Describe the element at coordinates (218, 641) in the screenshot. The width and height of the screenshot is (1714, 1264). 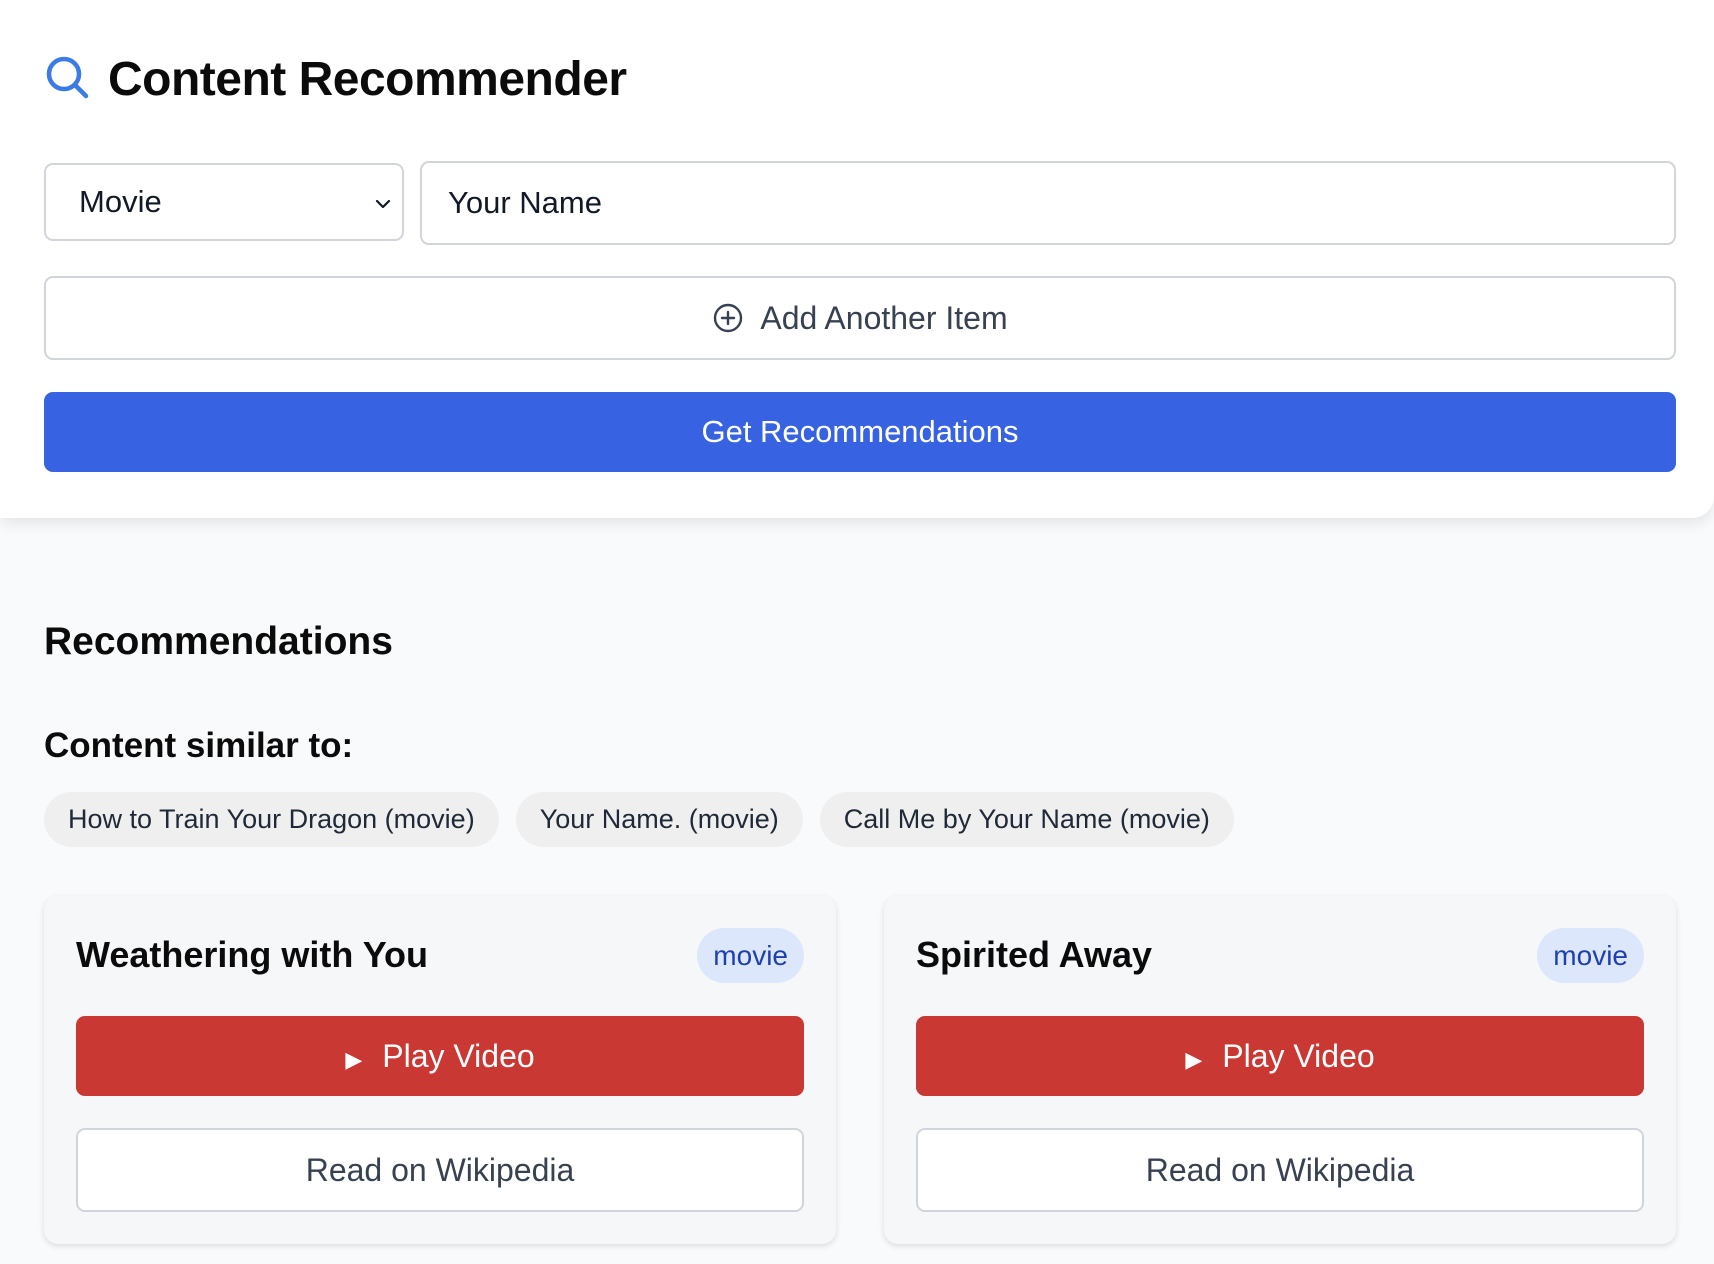
I see `recommendations-heading: Recommendations` at that location.